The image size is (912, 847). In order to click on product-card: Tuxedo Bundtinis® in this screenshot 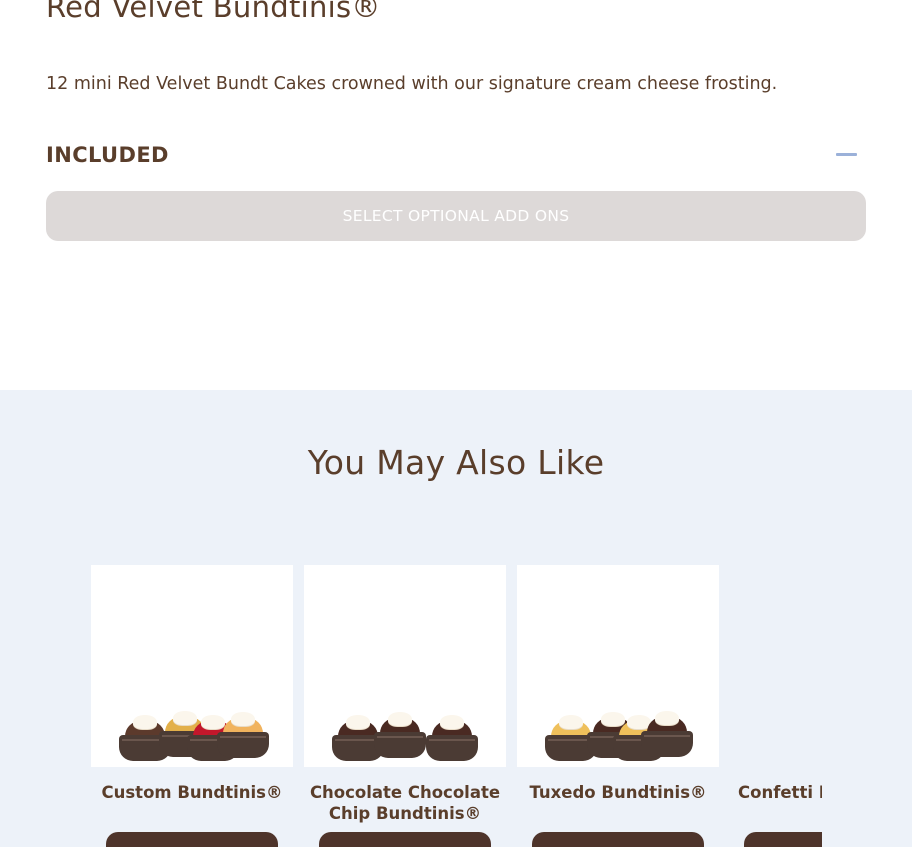, I will do `click(618, 684)`.